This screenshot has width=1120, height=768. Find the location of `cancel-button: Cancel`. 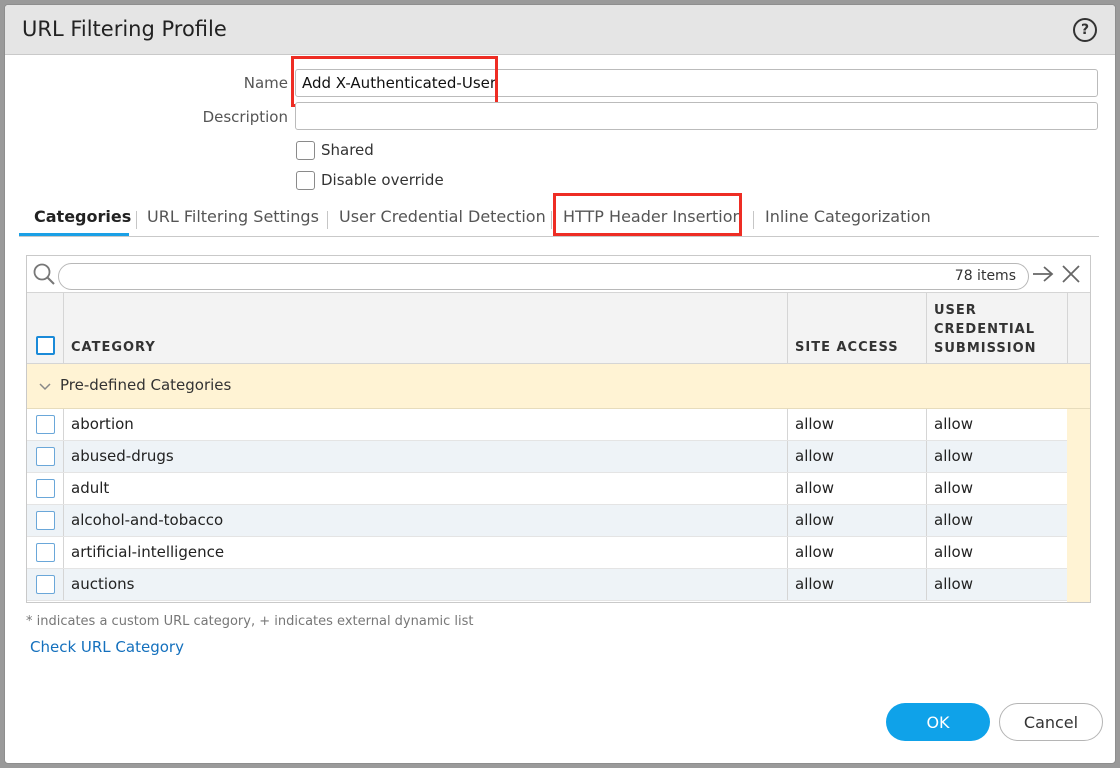

cancel-button: Cancel is located at coordinates (1051, 722).